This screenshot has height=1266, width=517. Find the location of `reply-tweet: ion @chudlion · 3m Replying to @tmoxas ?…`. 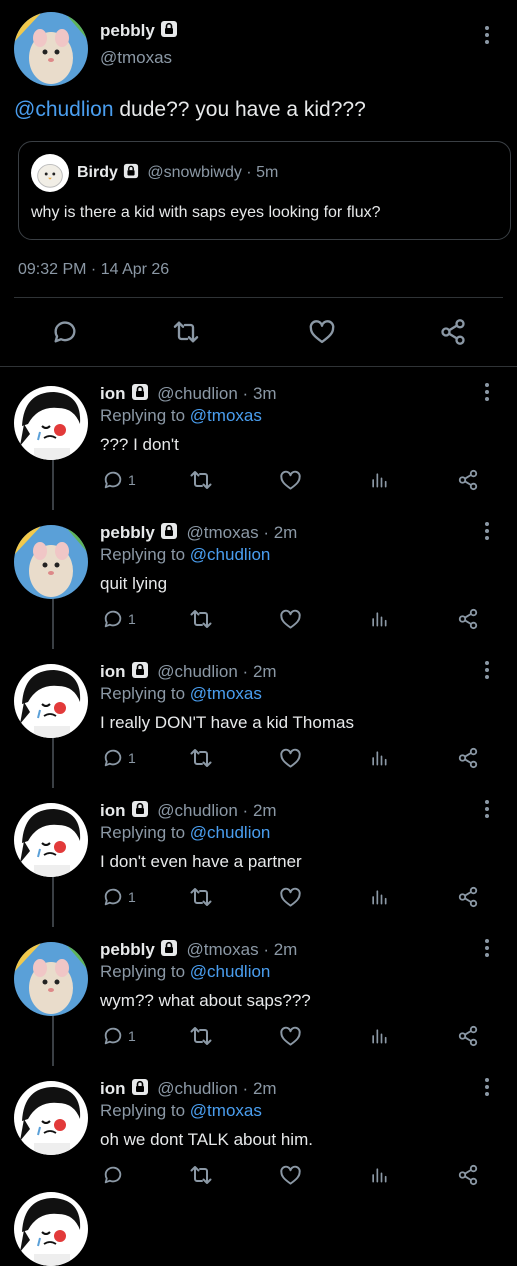

reply-tweet: ion @chudlion · 3m Replying to @tmoxas ?… is located at coordinates (258, 440).